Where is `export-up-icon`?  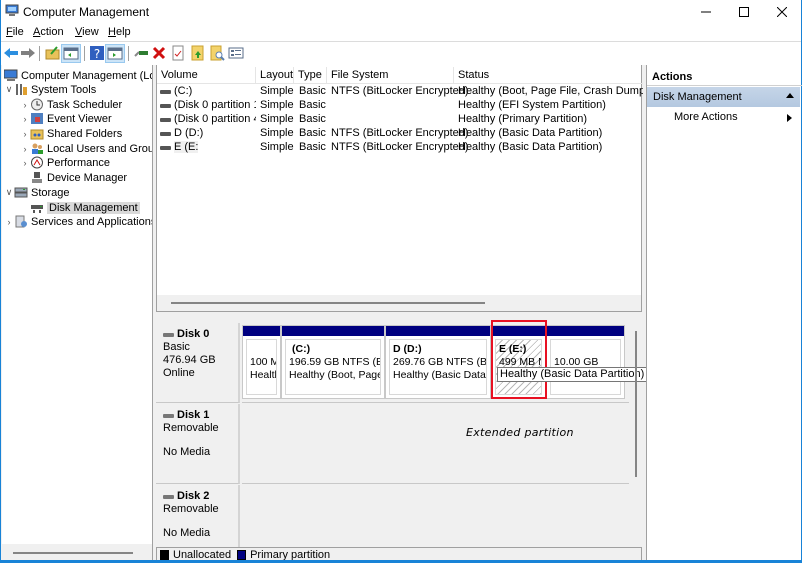
export-up-icon is located at coordinates (198, 53).